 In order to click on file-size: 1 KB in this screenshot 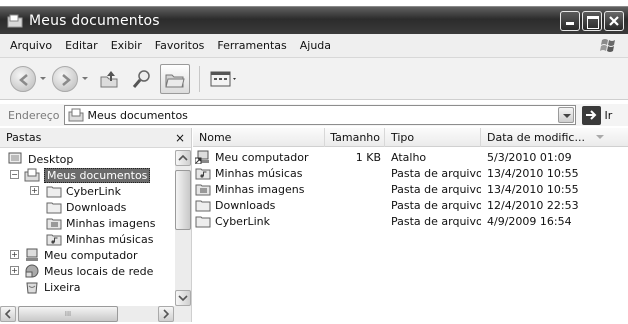, I will do `click(368, 157)`.